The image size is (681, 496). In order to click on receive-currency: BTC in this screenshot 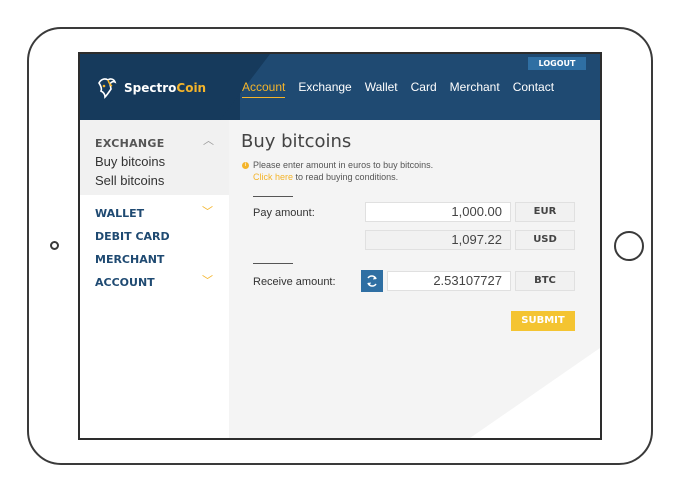, I will do `click(545, 281)`.